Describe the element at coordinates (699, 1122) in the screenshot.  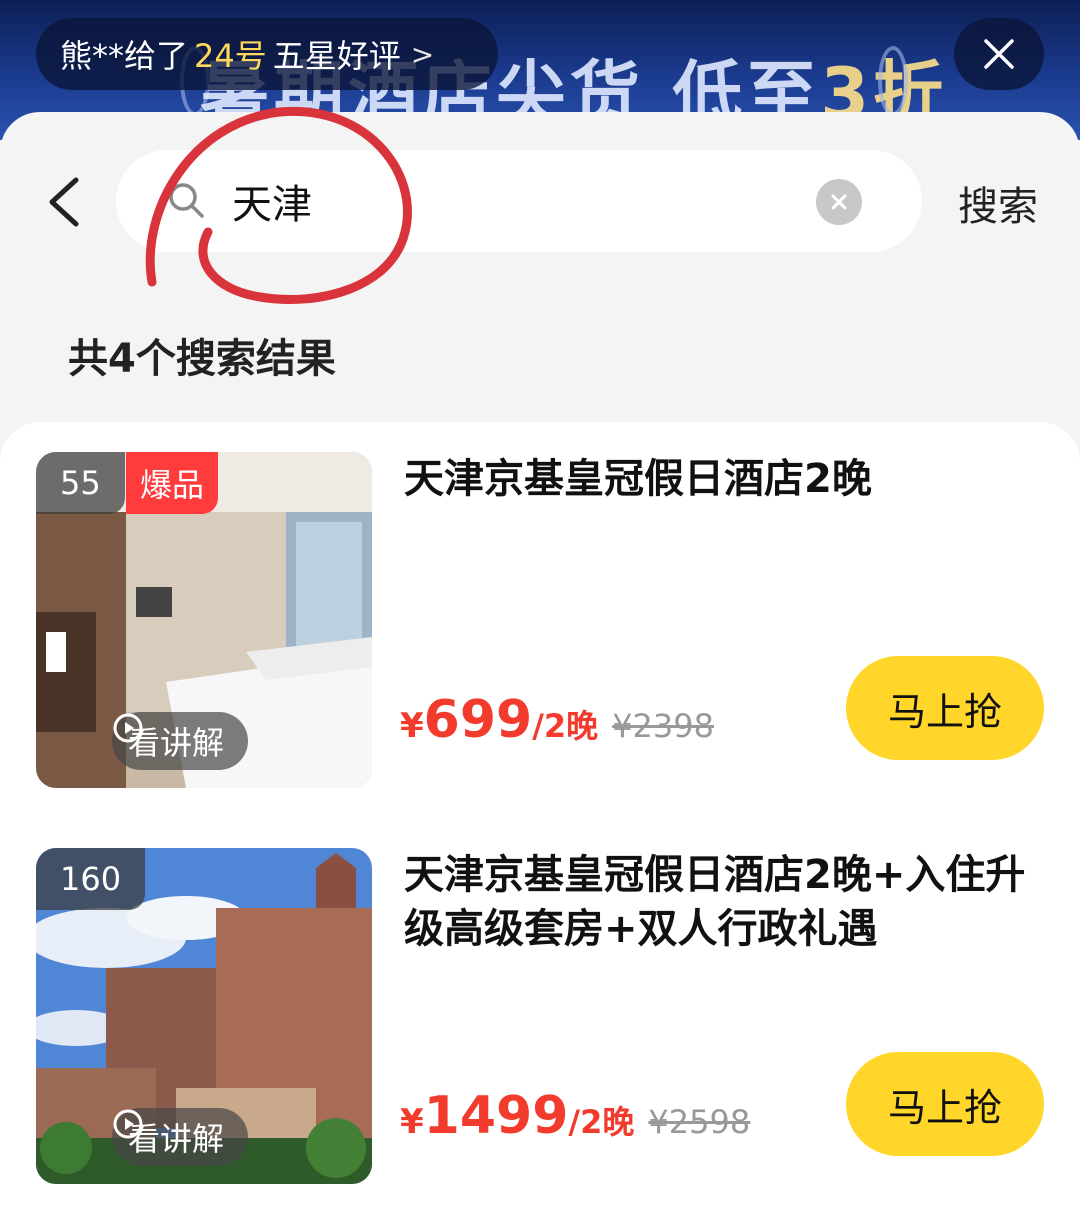
I see `original-price: ¥2598` at that location.